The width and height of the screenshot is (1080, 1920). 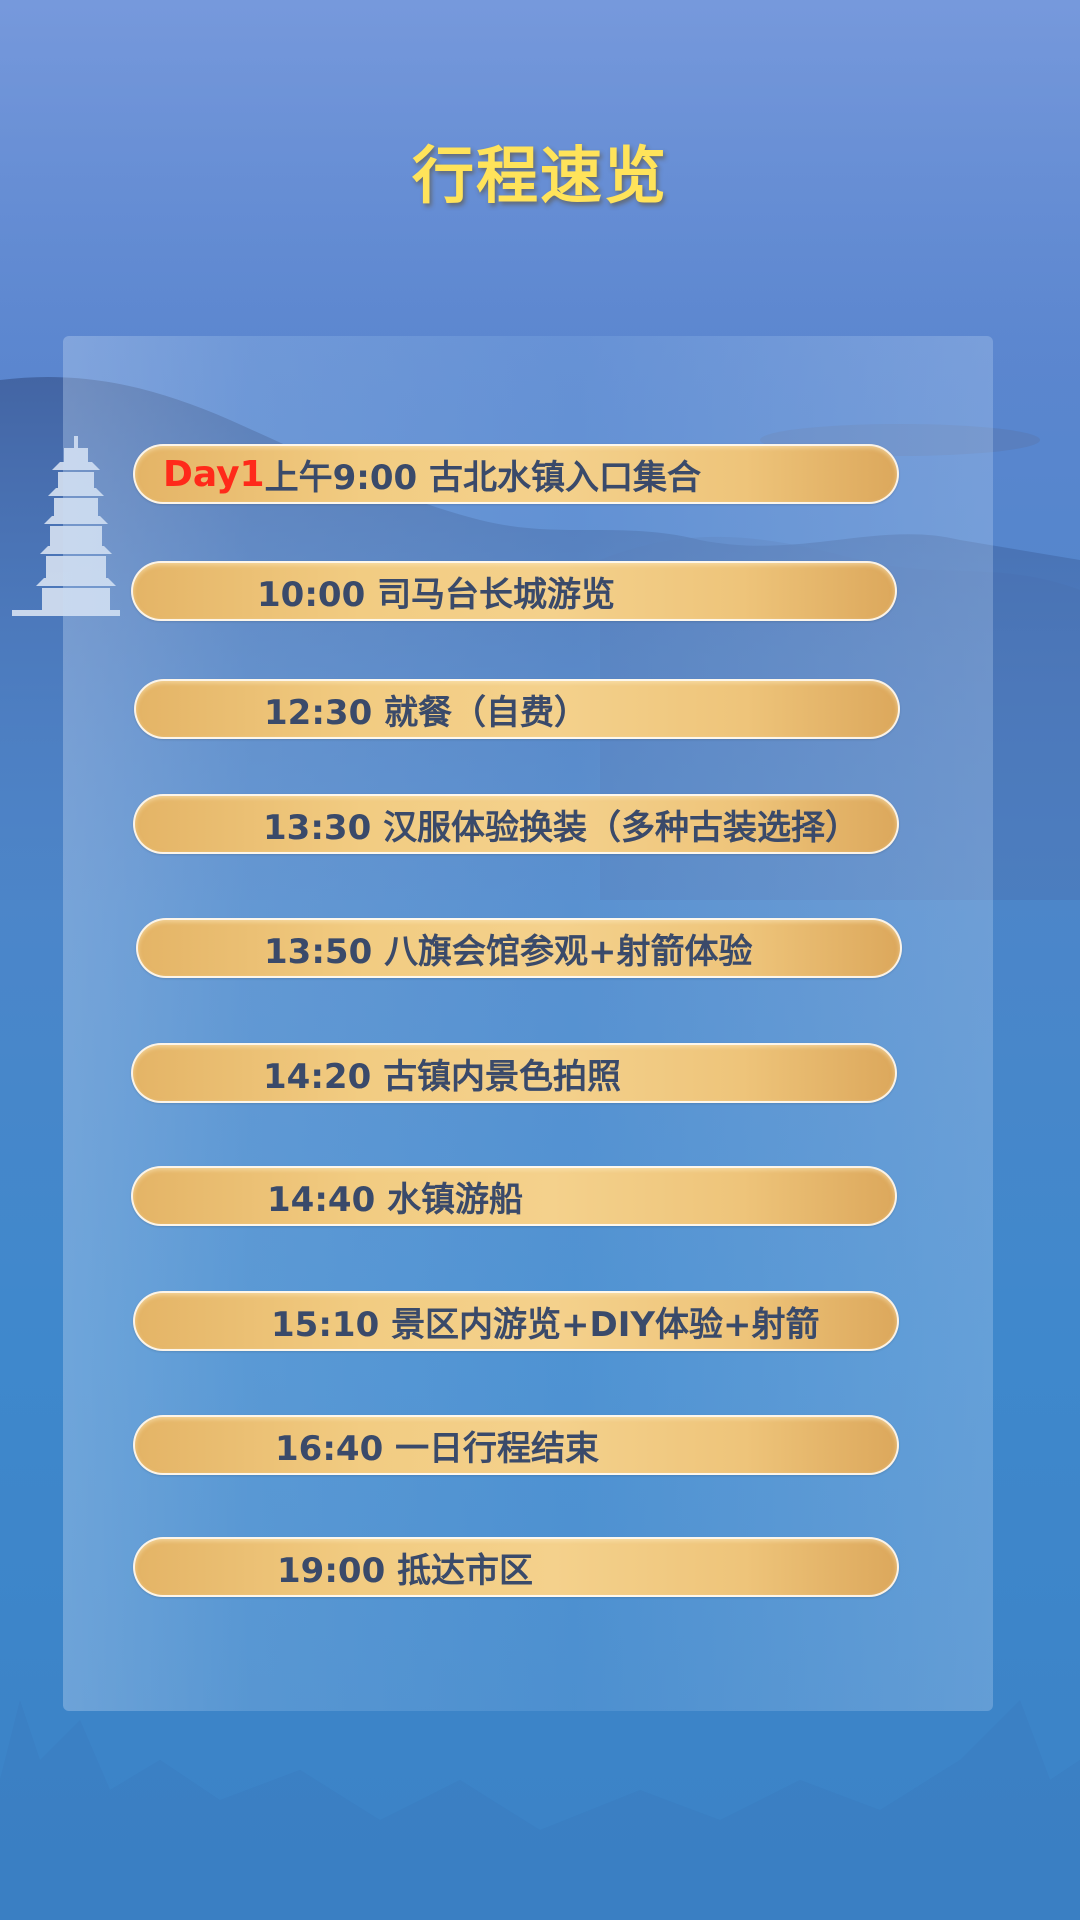 I want to click on itinerary-item: 14:20 古镇内景色拍照, so click(x=514, y=1073).